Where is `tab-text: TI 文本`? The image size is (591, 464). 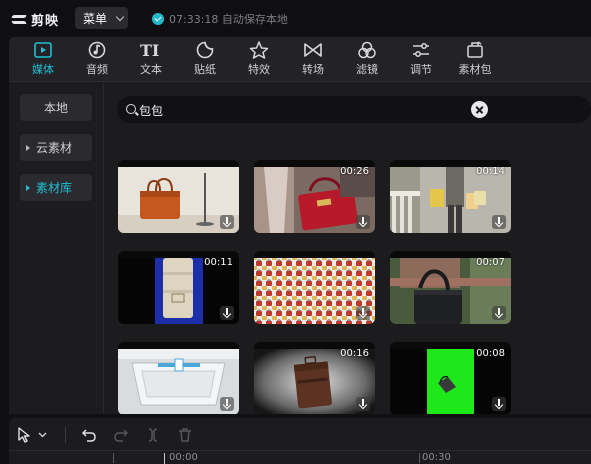
tab-text: TI 文本 is located at coordinates (151, 60).